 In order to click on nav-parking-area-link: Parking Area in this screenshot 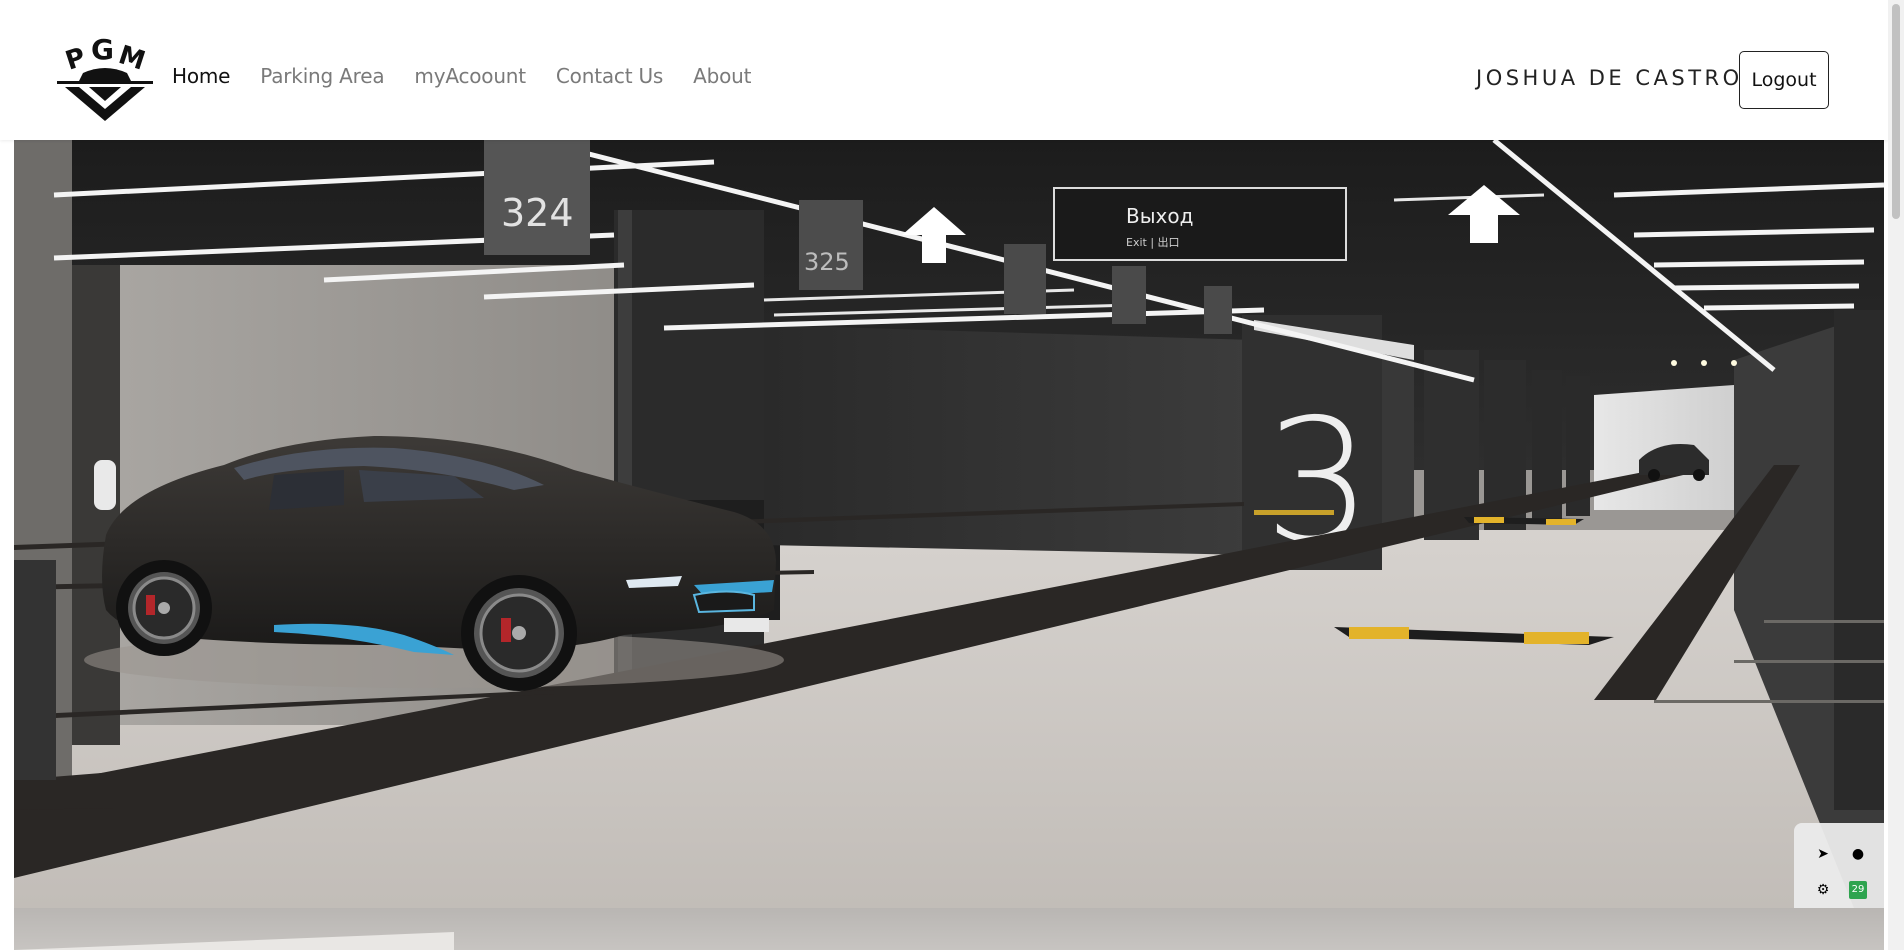, I will do `click(322, 76)`.